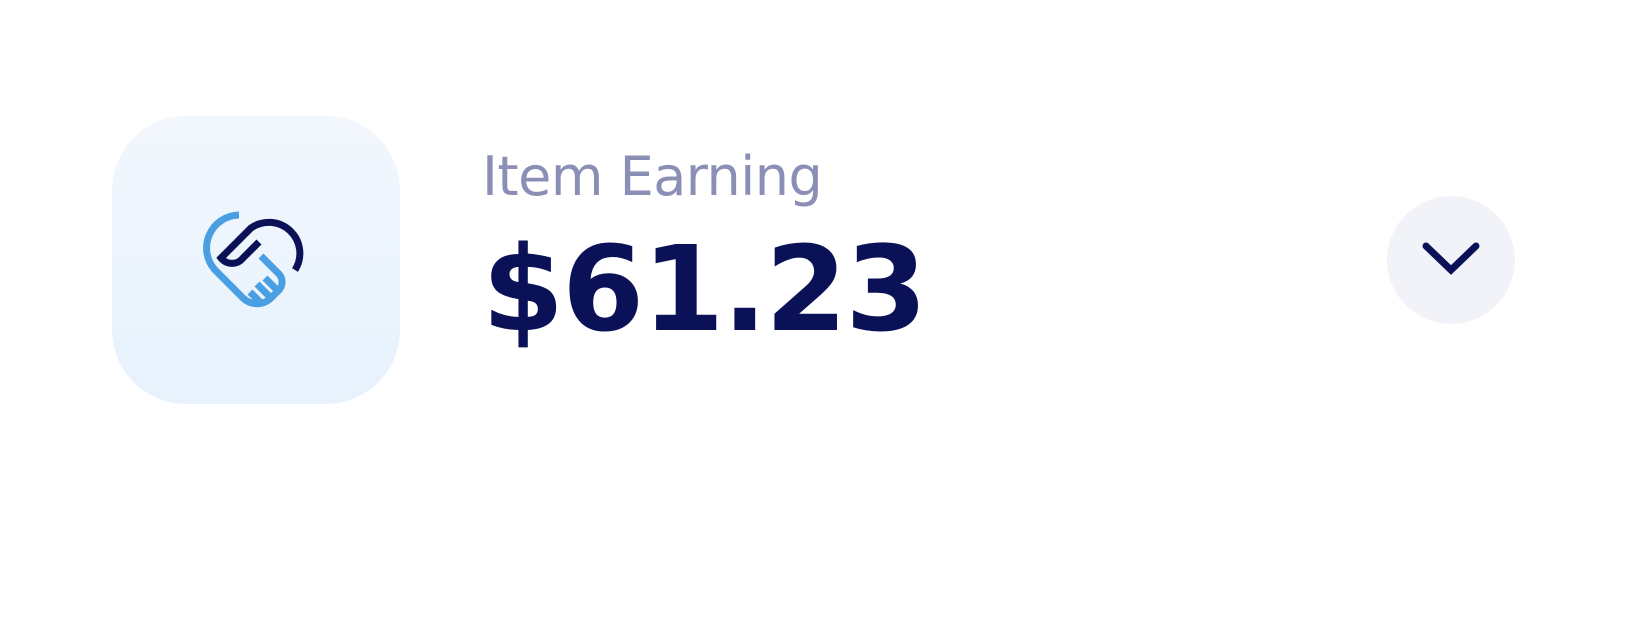  I want to click on earning-info: Item Earning $61.23, so click(704, 251).